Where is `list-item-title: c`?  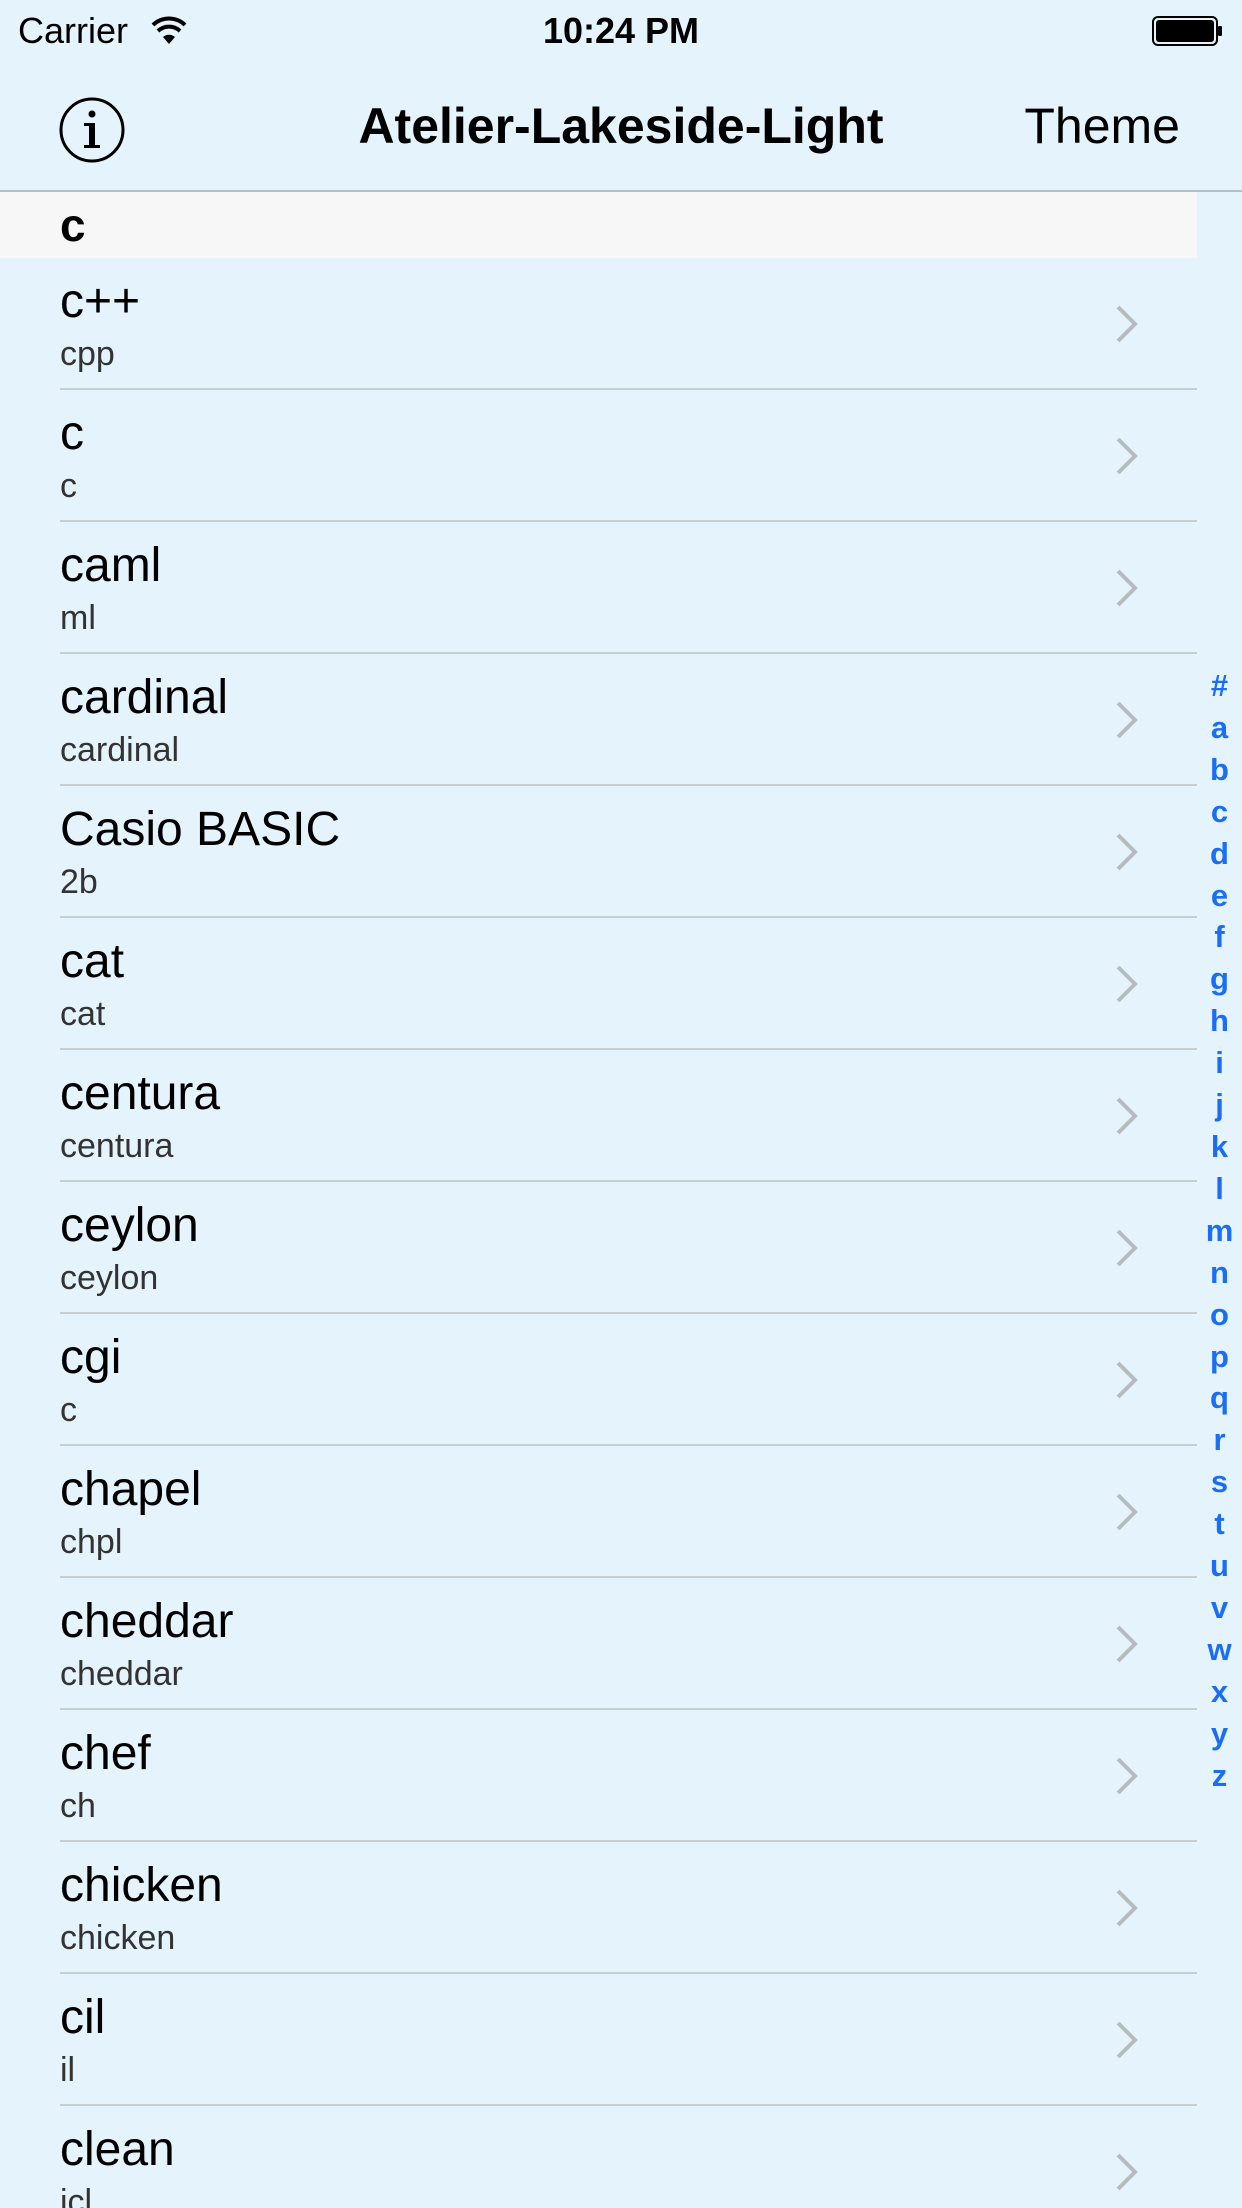
list-item-title: c is located at coordinates (72, 433).